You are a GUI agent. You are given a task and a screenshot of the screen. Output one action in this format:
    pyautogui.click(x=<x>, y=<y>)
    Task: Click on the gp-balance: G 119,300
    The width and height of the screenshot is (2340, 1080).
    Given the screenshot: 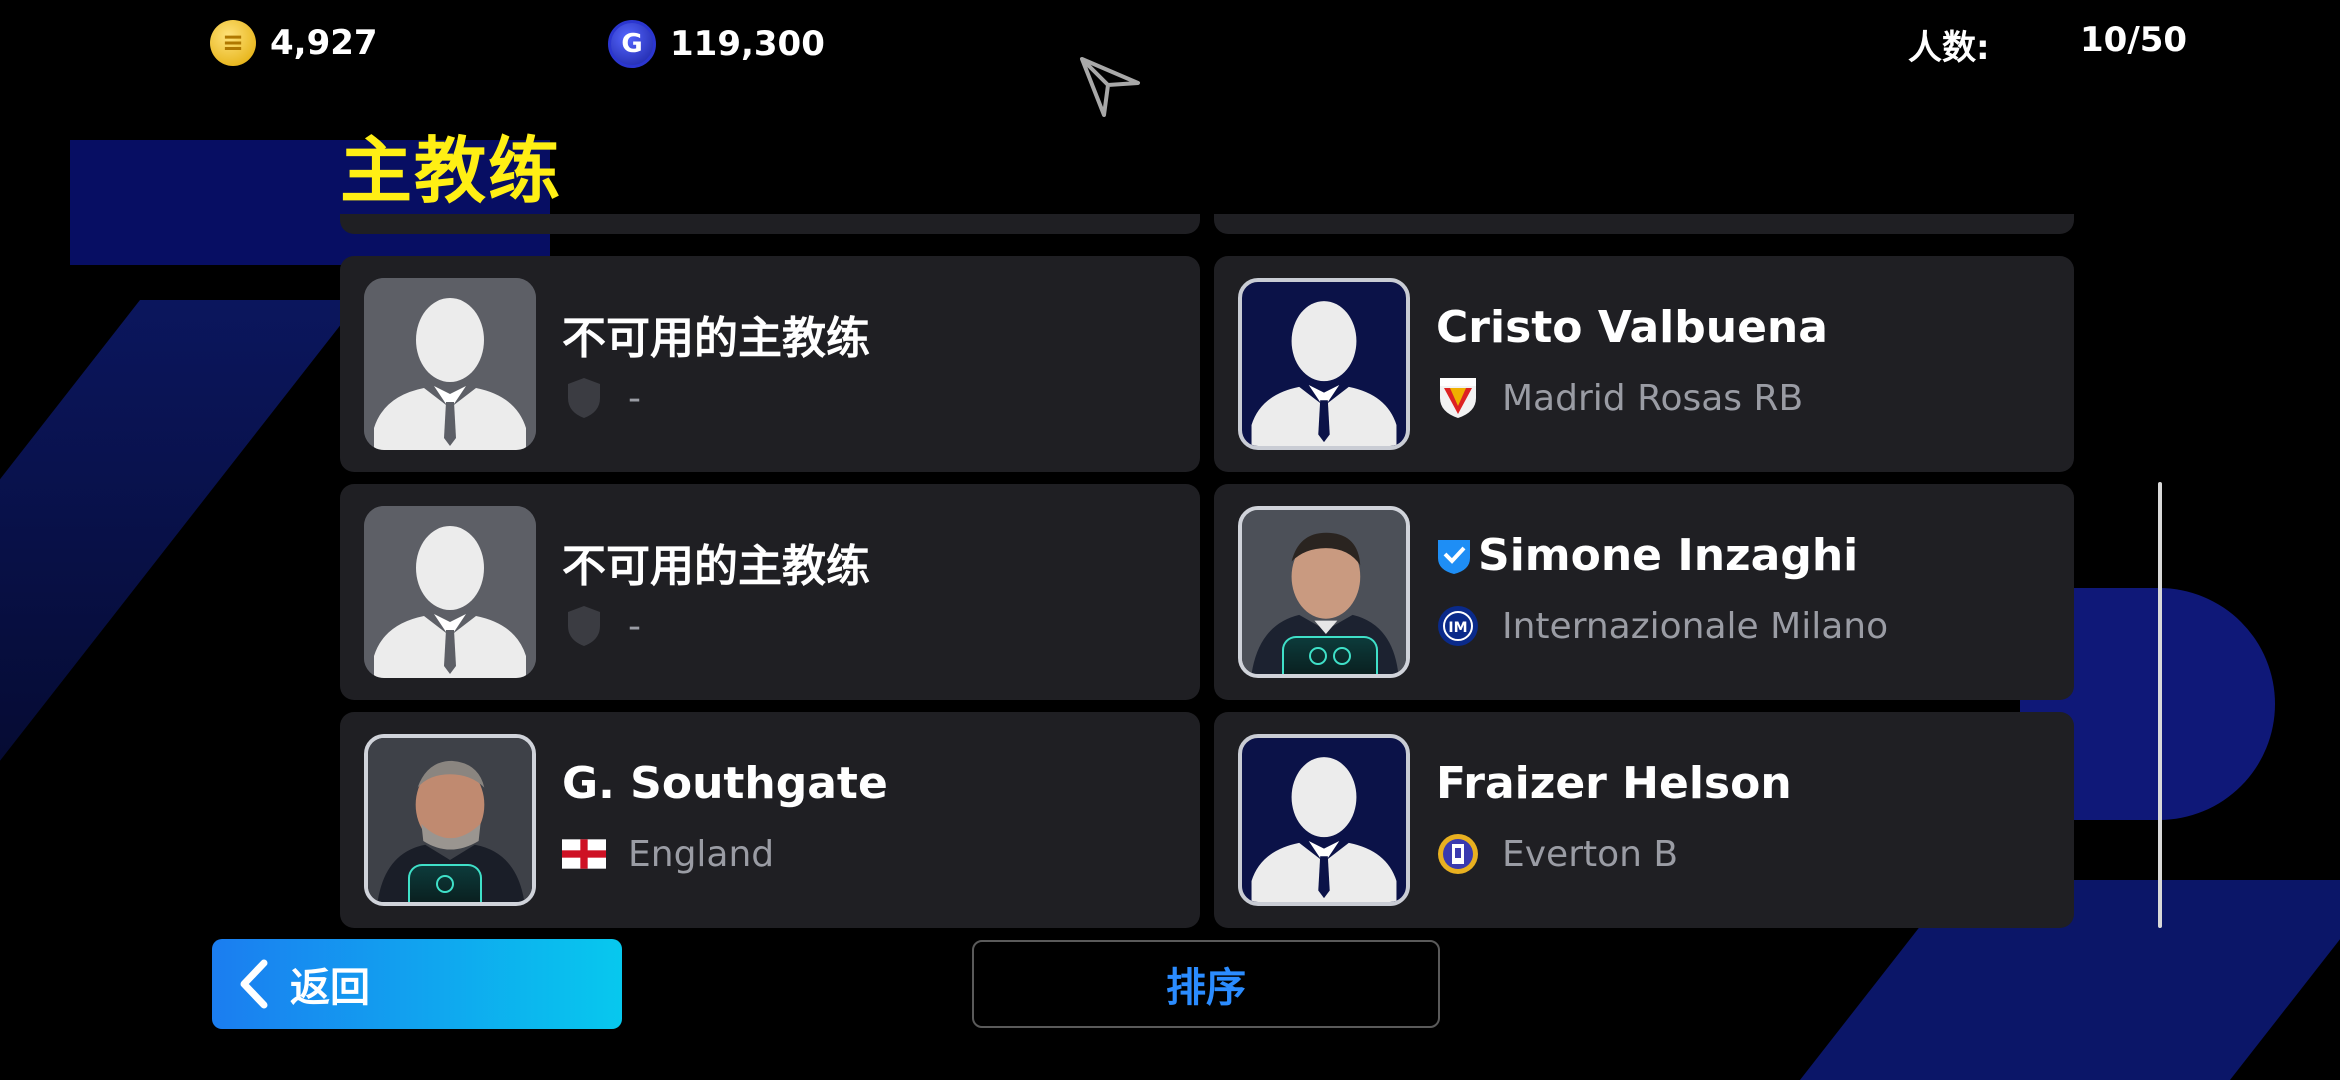 What is the action you would take?
    pyautogui.click(x=716, y=44)
    